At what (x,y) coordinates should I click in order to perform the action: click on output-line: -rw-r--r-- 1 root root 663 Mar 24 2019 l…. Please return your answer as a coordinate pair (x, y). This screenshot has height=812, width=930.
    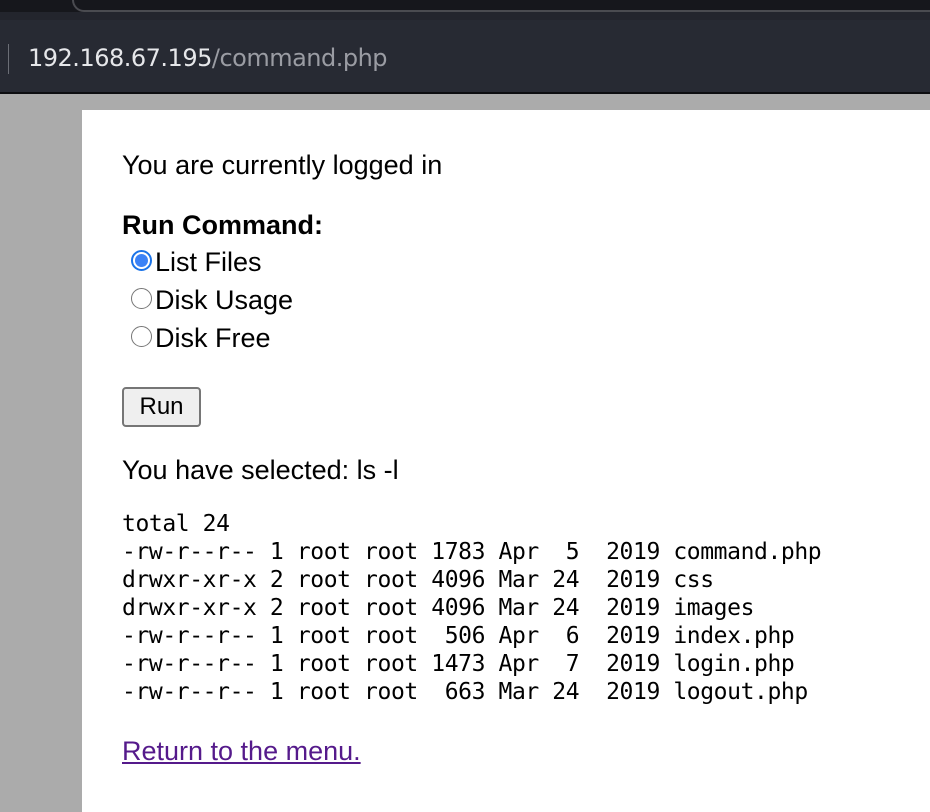
    Looking at the image, I should click on (465, 692).